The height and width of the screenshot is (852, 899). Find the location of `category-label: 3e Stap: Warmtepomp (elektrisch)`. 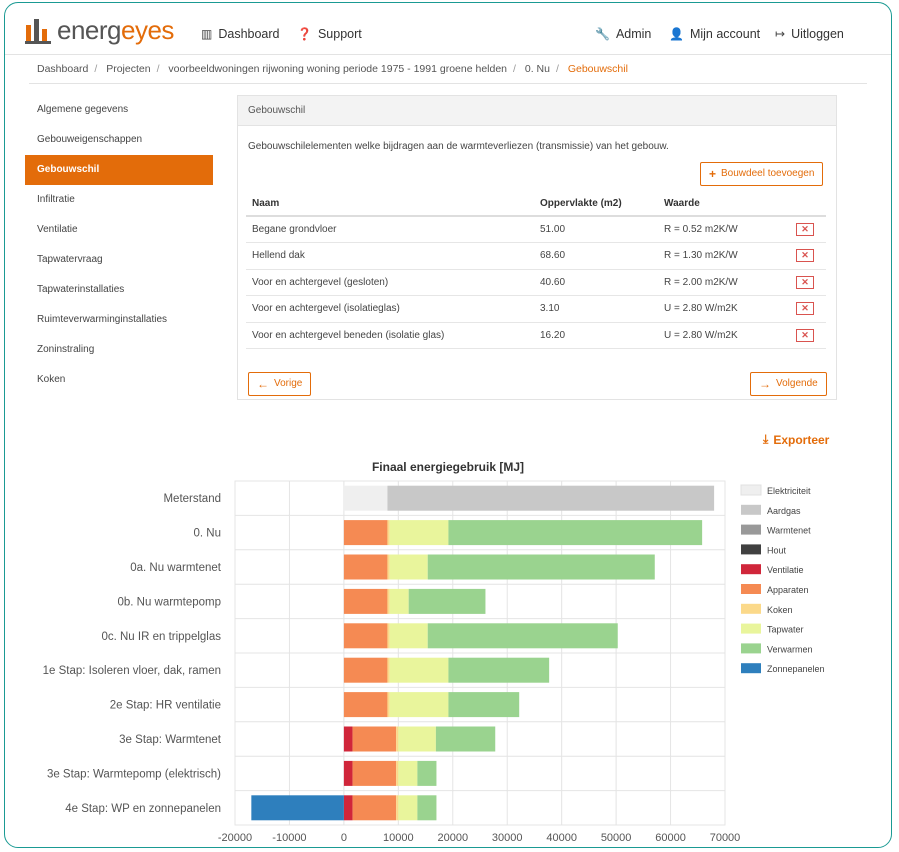

category-label: 3e Stap: Warmtepomp (elektrisch) is located at coordinates (134, 774).